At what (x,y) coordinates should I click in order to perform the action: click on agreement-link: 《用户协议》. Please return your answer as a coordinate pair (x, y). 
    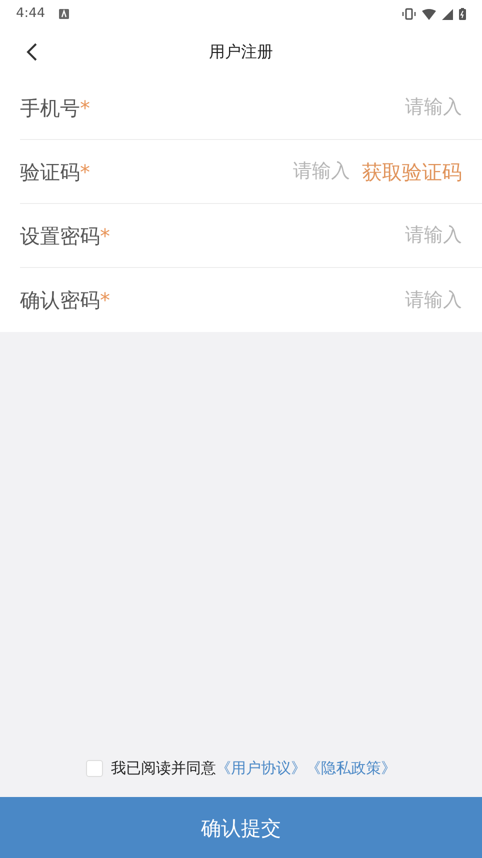
    Looking at the image, I should click on (261, 768).